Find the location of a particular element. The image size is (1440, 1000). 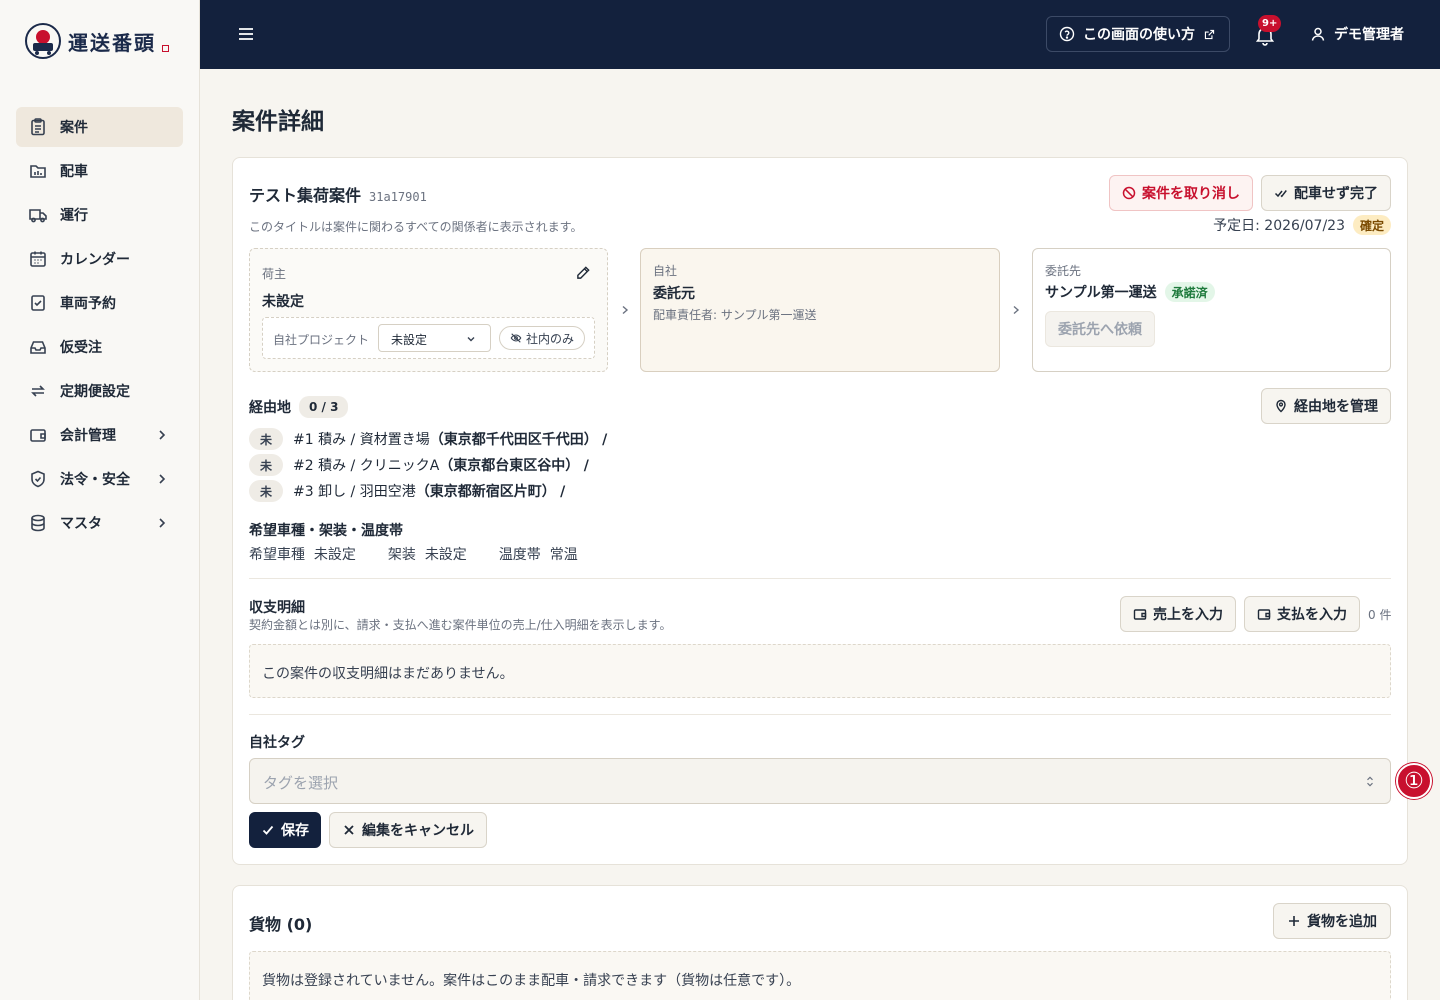

case-title: テスト集荷案件 is located at coordinates (305, 195).